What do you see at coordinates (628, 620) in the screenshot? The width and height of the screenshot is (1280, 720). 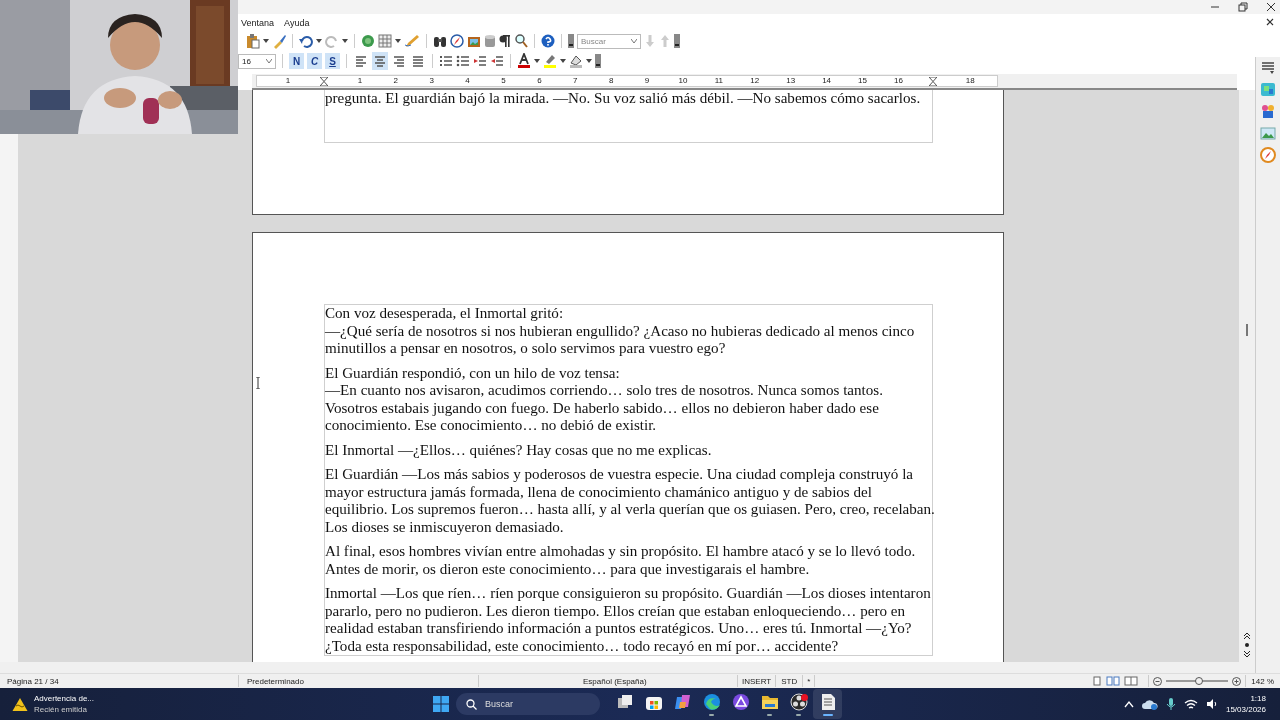 I see `paragraph: Inmortal —Los que ríen… ríen porque consiguieron su propósito. Guardián —Los dioses intentaron pararlo, pero no pudieron. Les dieron tiempo. Ellos creían que estaban enloqueciendo… pero en realidad estaban transfiriendo información a puntos estratégicos. Uno… eres tú. Inmortal —¿Yo? ¿Toda esta responsabilidad, este conocimiento… todo recayó en mí por… accidente?` at bounding box center [628, 620].